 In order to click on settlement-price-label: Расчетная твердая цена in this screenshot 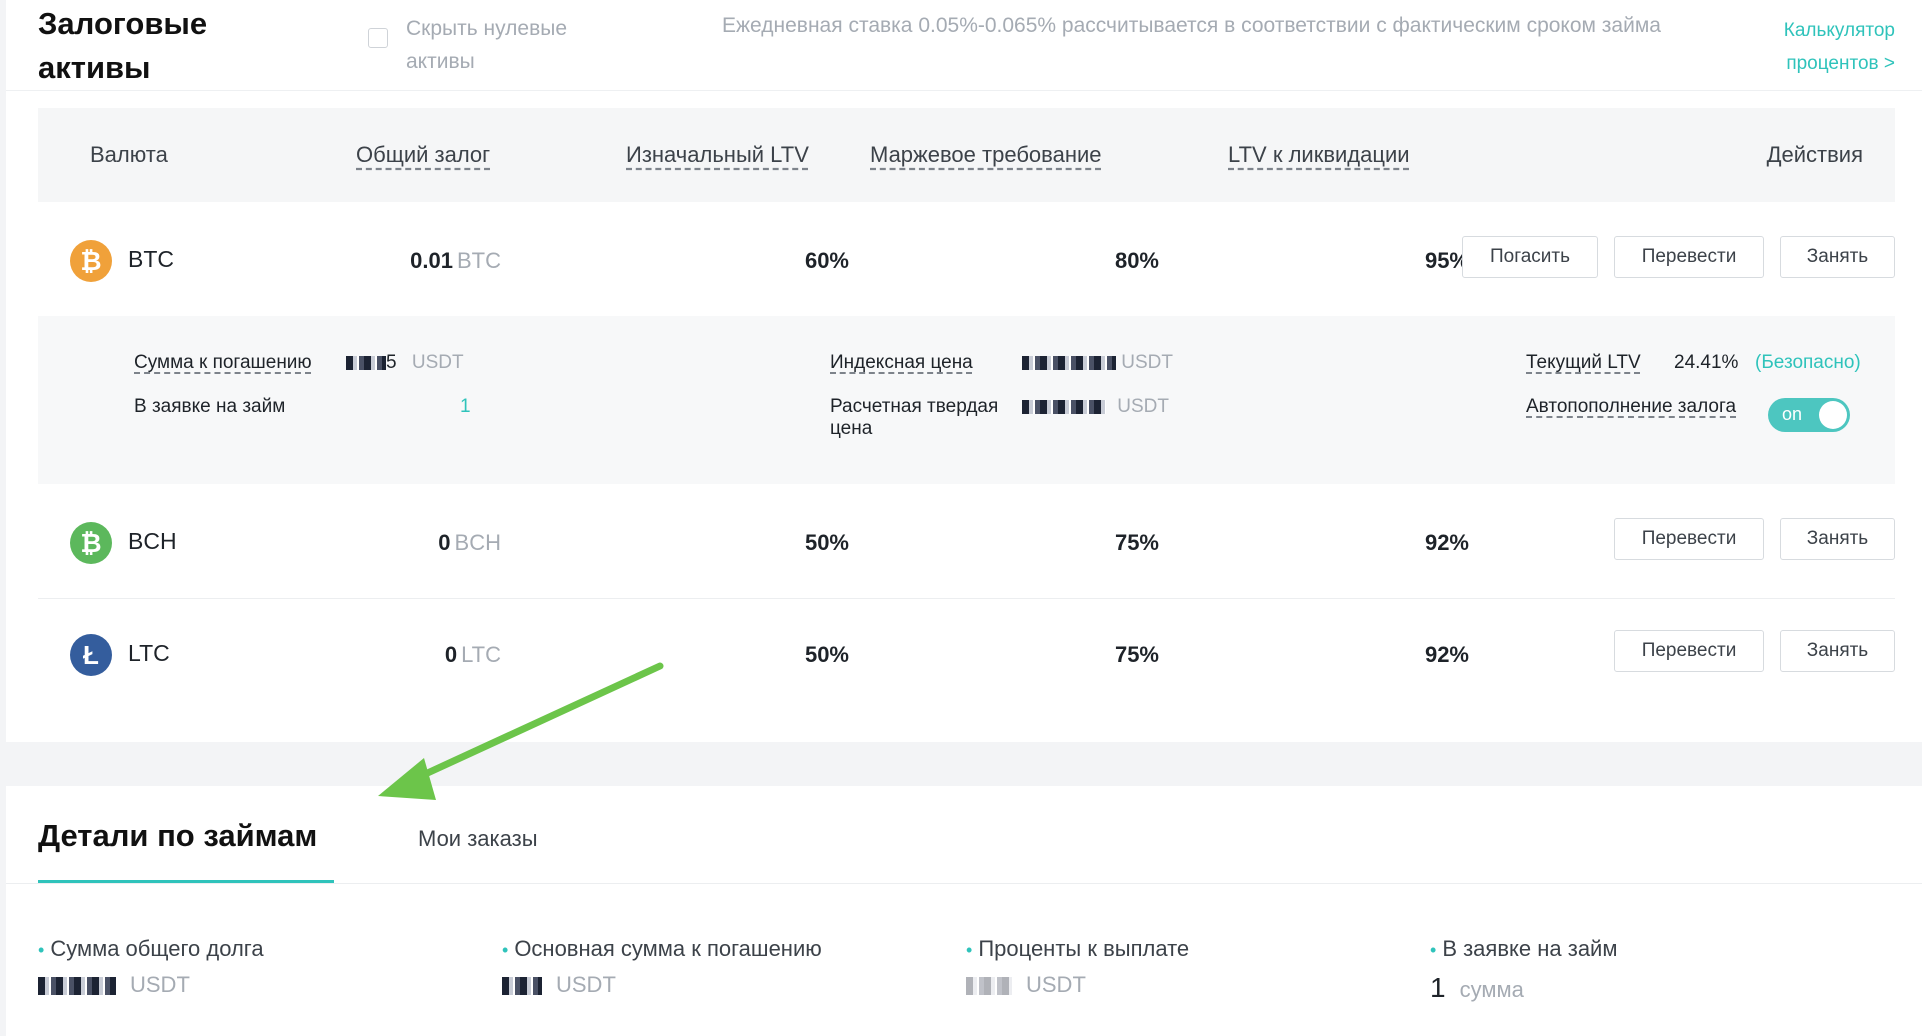, I will do `click(914, 417)`.